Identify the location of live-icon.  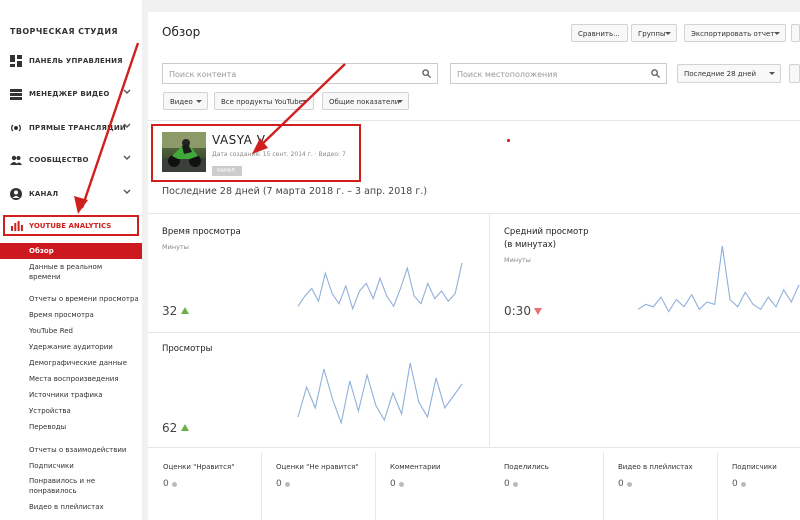
(16, 128).